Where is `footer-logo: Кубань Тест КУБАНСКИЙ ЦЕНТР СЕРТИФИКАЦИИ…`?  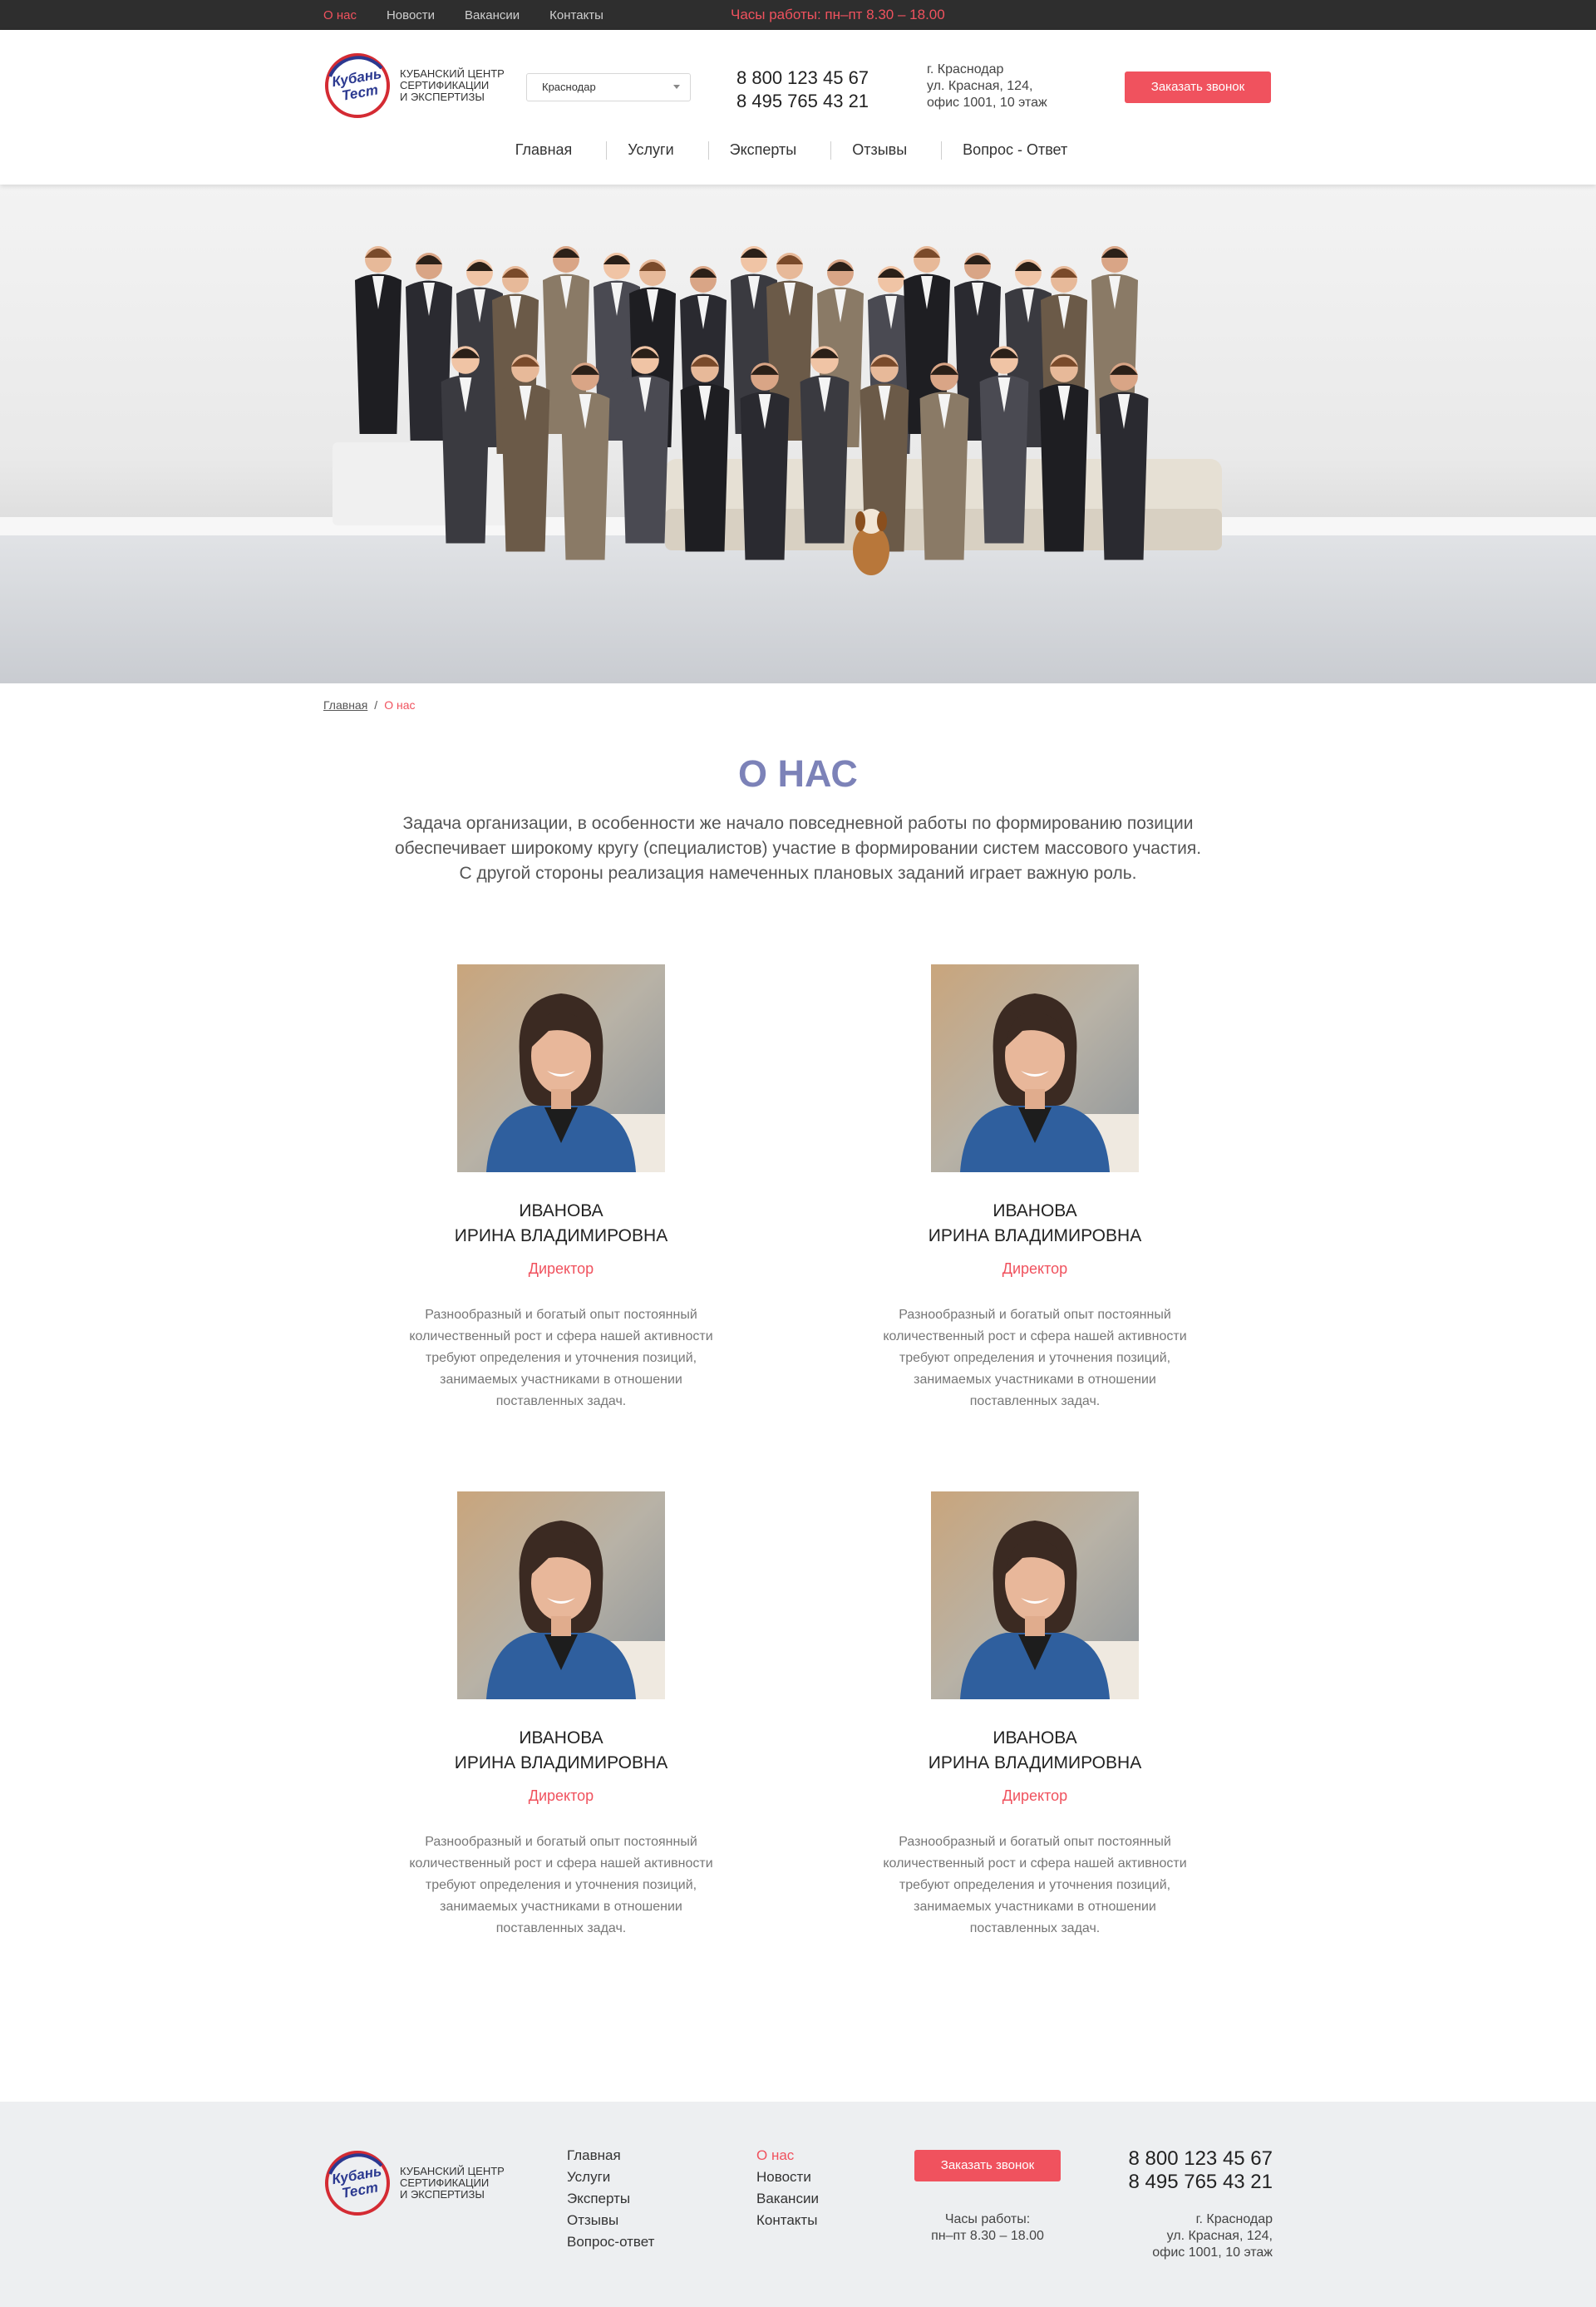 footer-logo: Кубань Тест КУБАНСКИЙ ЦЕНТР СЕРТИФИКАЦИИ… is located at coordinates (415, 2183).